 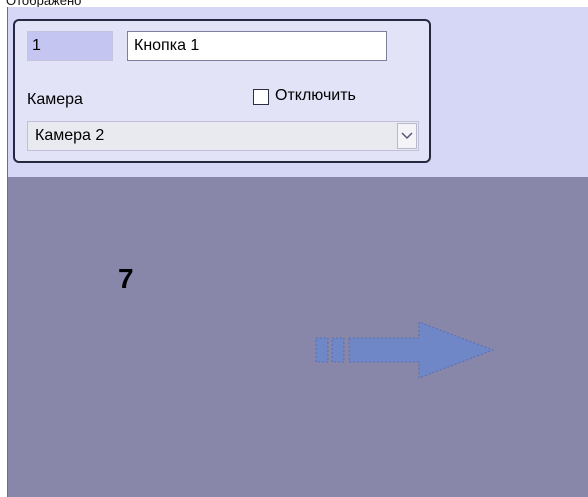 What do you see at coordinates (257, 46) in the screenshot?
I see `button-name-input` at bounding box center [257, 46].